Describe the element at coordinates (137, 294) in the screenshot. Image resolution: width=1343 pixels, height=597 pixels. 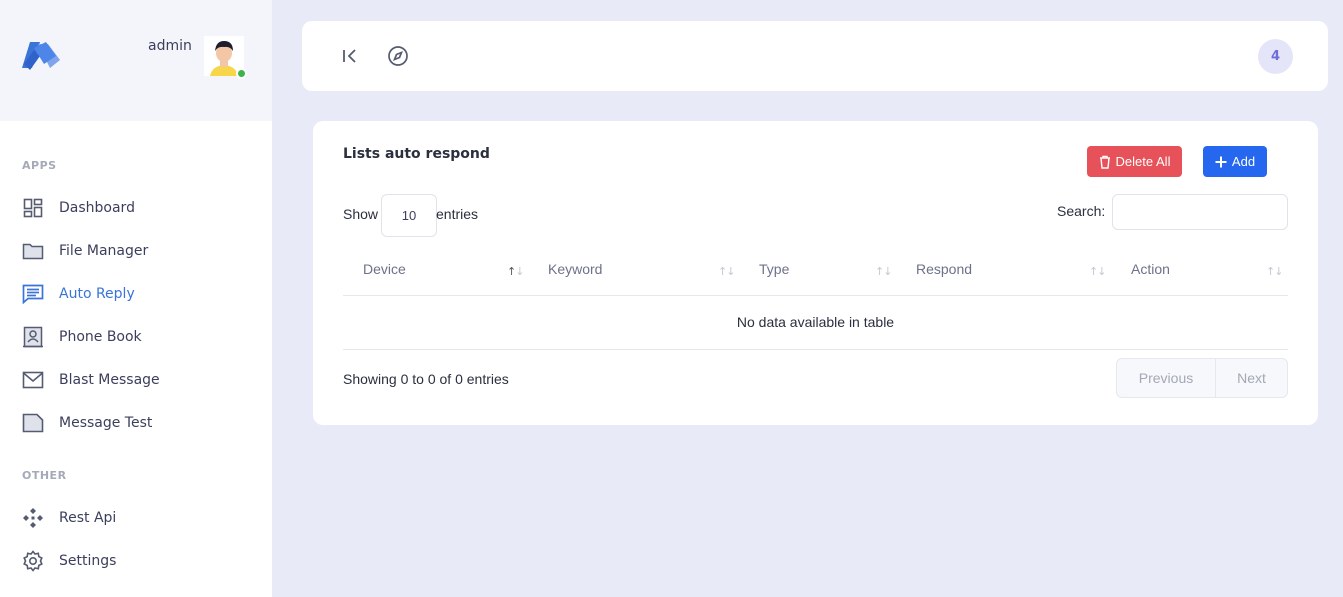
I see `sidebar-item-auto-reply: Auto Reply` at that location.